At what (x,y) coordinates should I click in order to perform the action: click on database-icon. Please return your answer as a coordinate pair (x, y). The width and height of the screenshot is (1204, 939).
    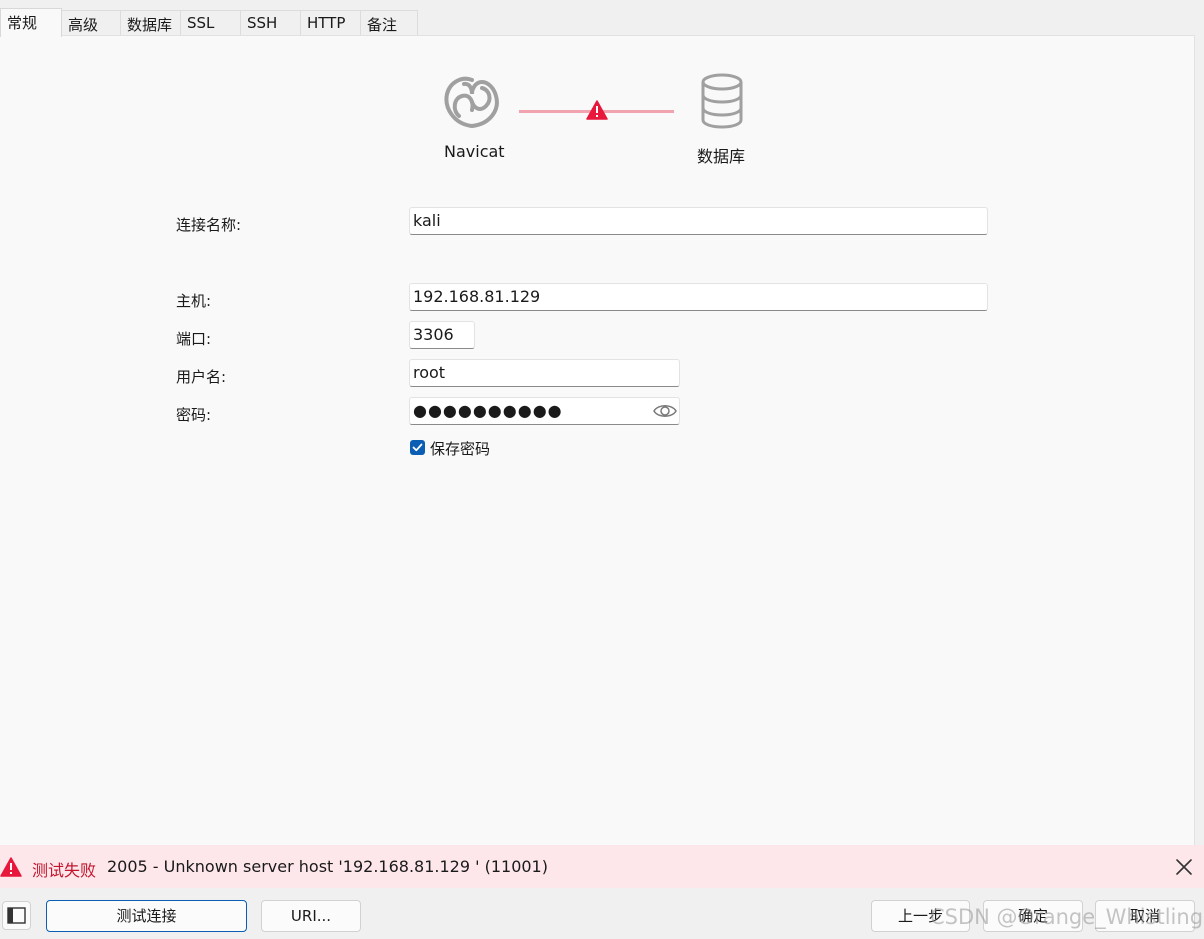
    Looking at the image, I should click on (722, 101).